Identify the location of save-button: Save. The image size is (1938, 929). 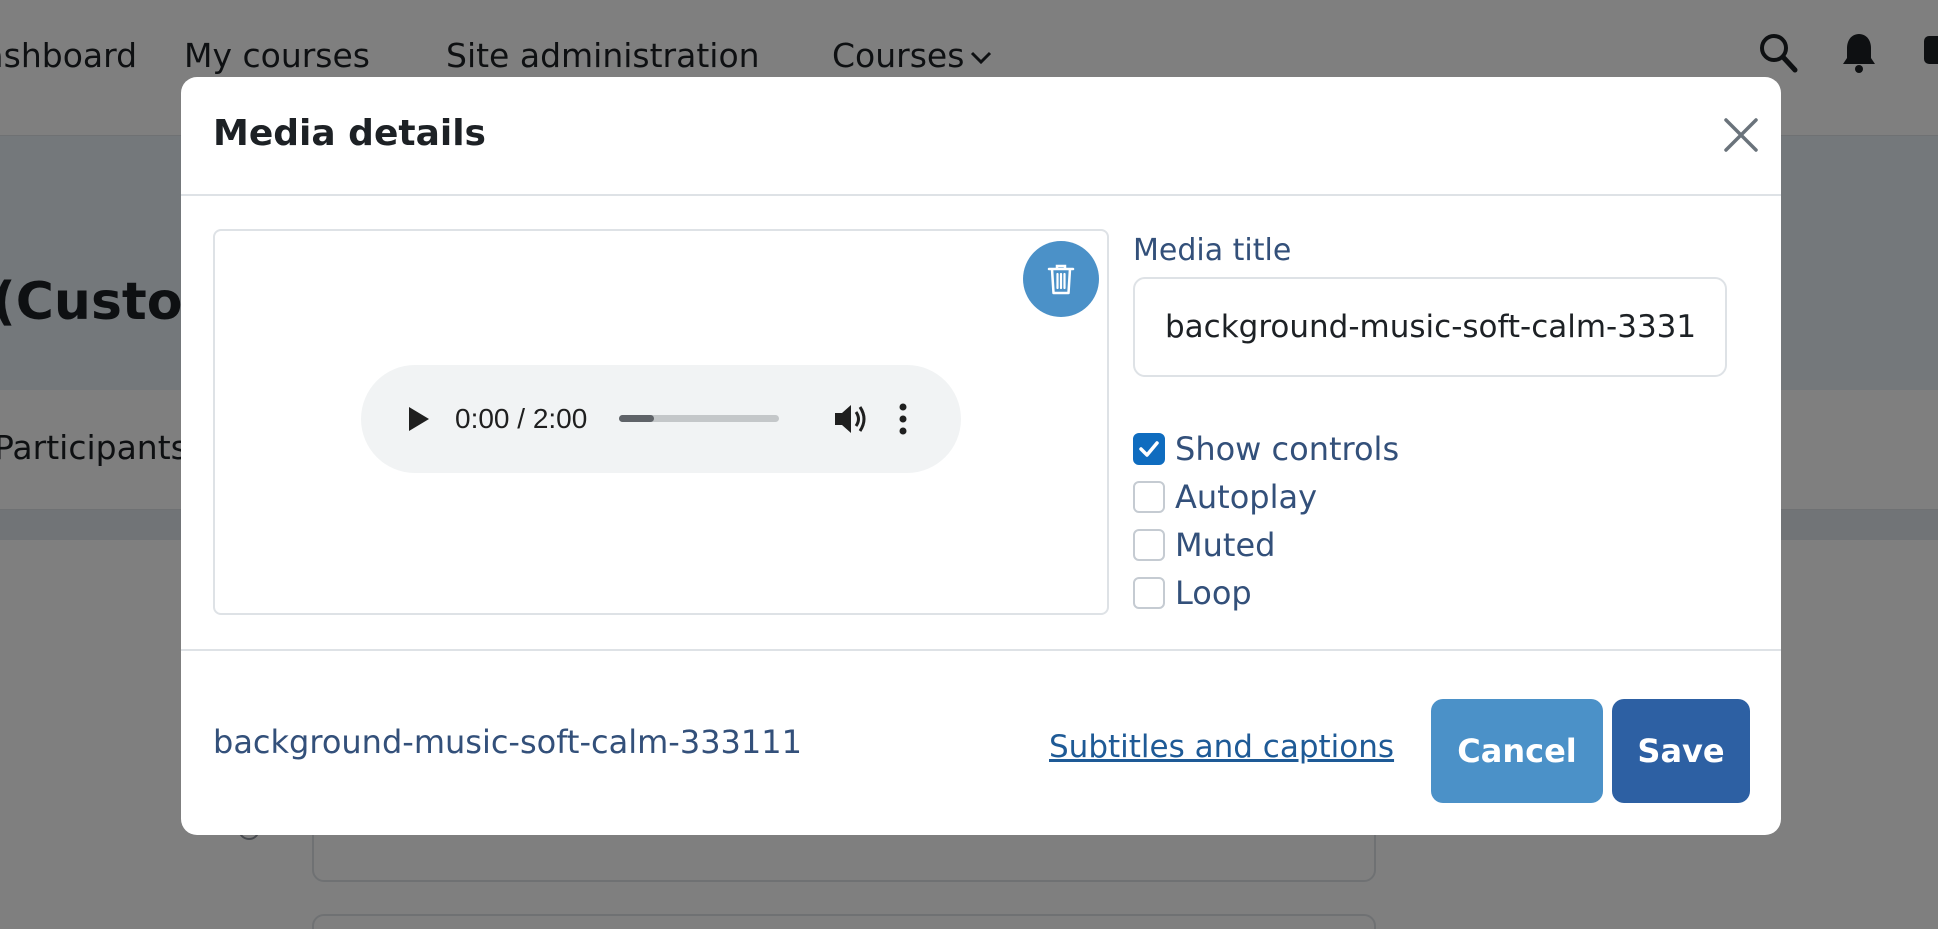
(1681, 751).